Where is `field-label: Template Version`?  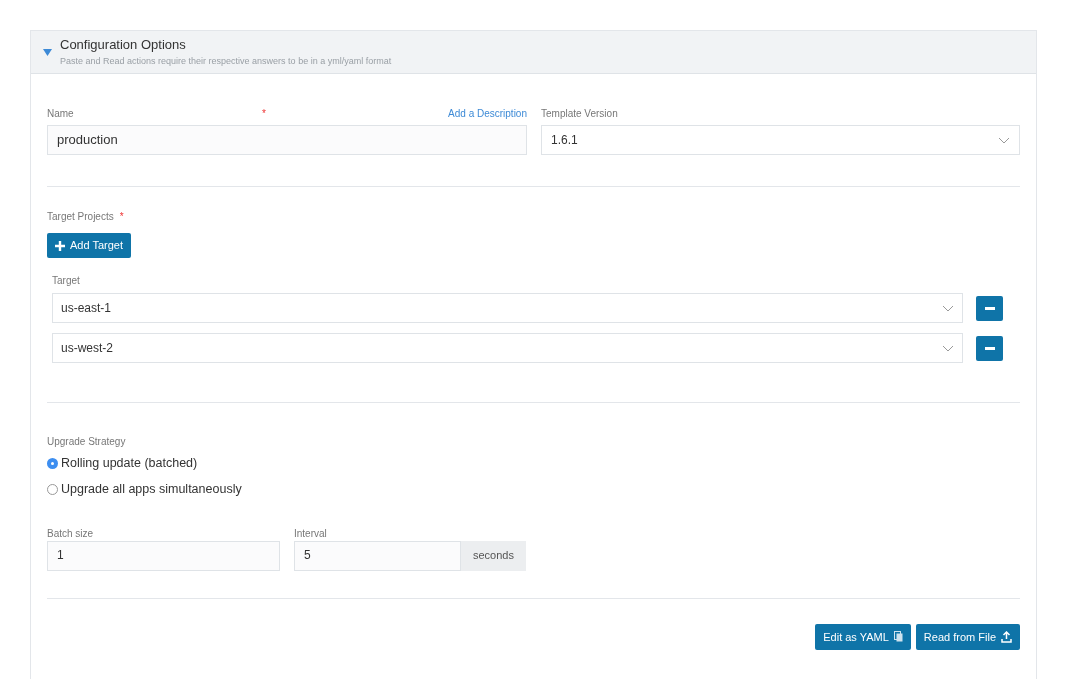 field-label: Template Version is located at coordinates (579, 113).